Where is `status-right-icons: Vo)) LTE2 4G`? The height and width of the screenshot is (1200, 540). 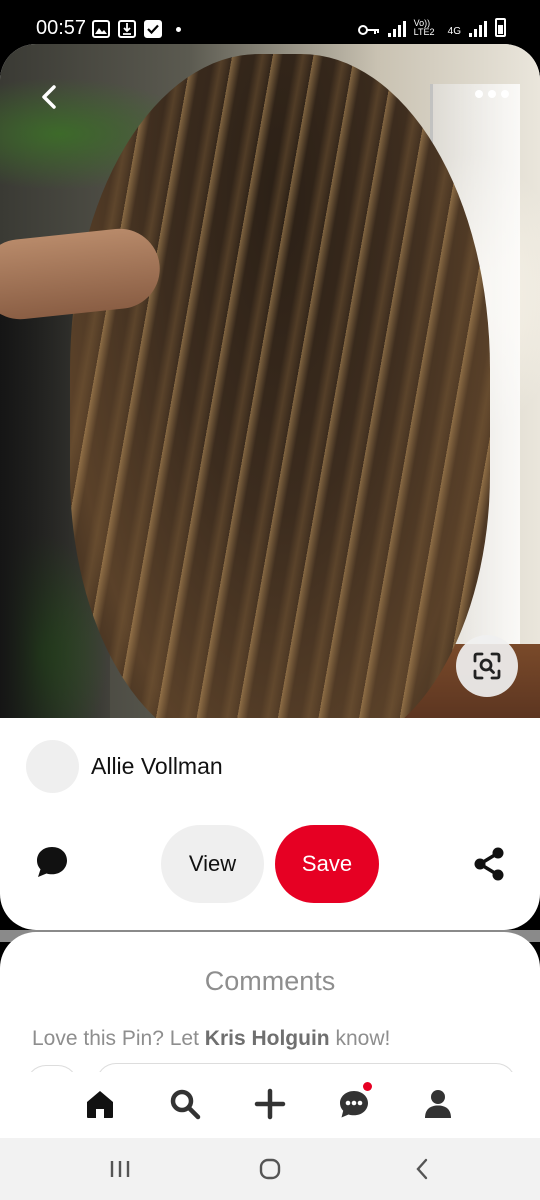
status-right-icons: Vo)) LTE2 4G is located at coordinates (431, 27).